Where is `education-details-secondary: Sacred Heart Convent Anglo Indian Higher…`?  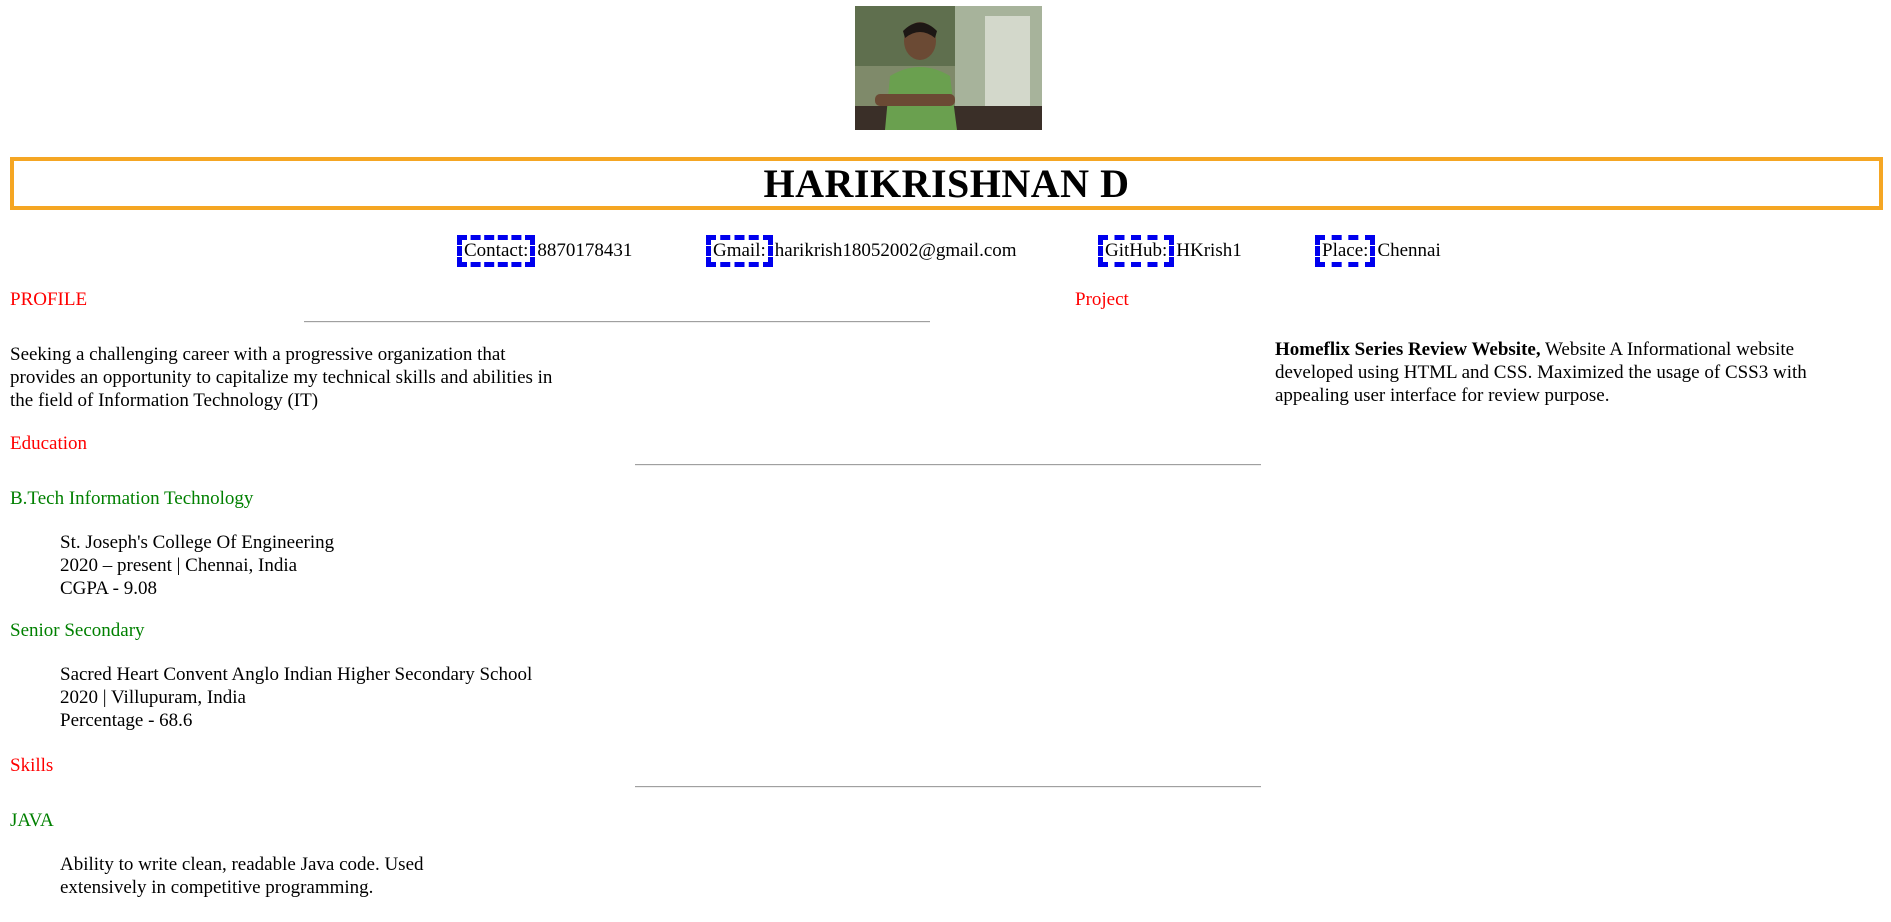 education-details-secondary: Sacred Heart Convent Anglo Indian Higher… is located at coordinates (296, 697).